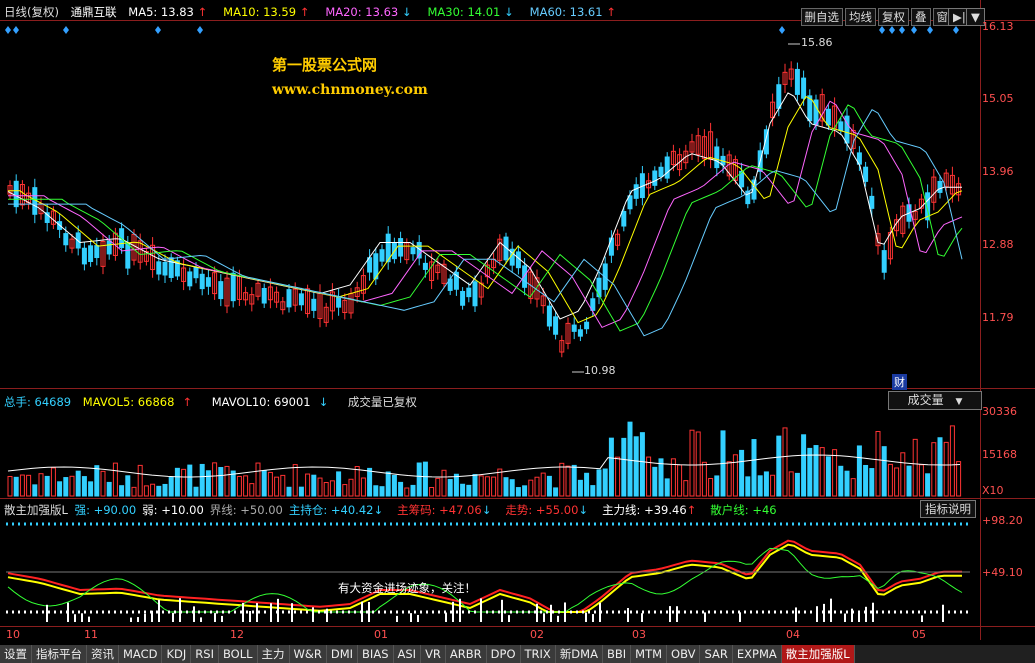 The width and height of the screenshot is (1035, 663). I want to click on indicator-name: 散主加强版L, so click(36, 510).